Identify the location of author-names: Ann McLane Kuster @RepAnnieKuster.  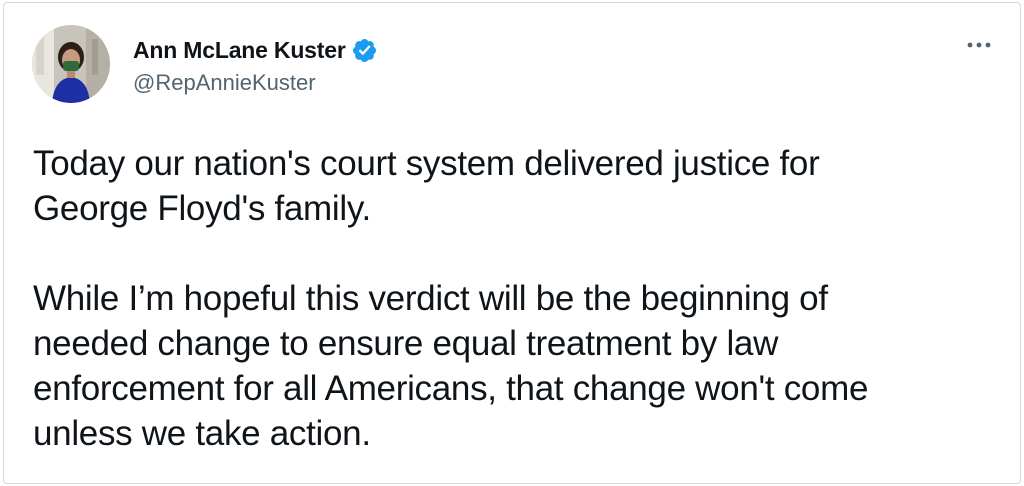
(255, 64).